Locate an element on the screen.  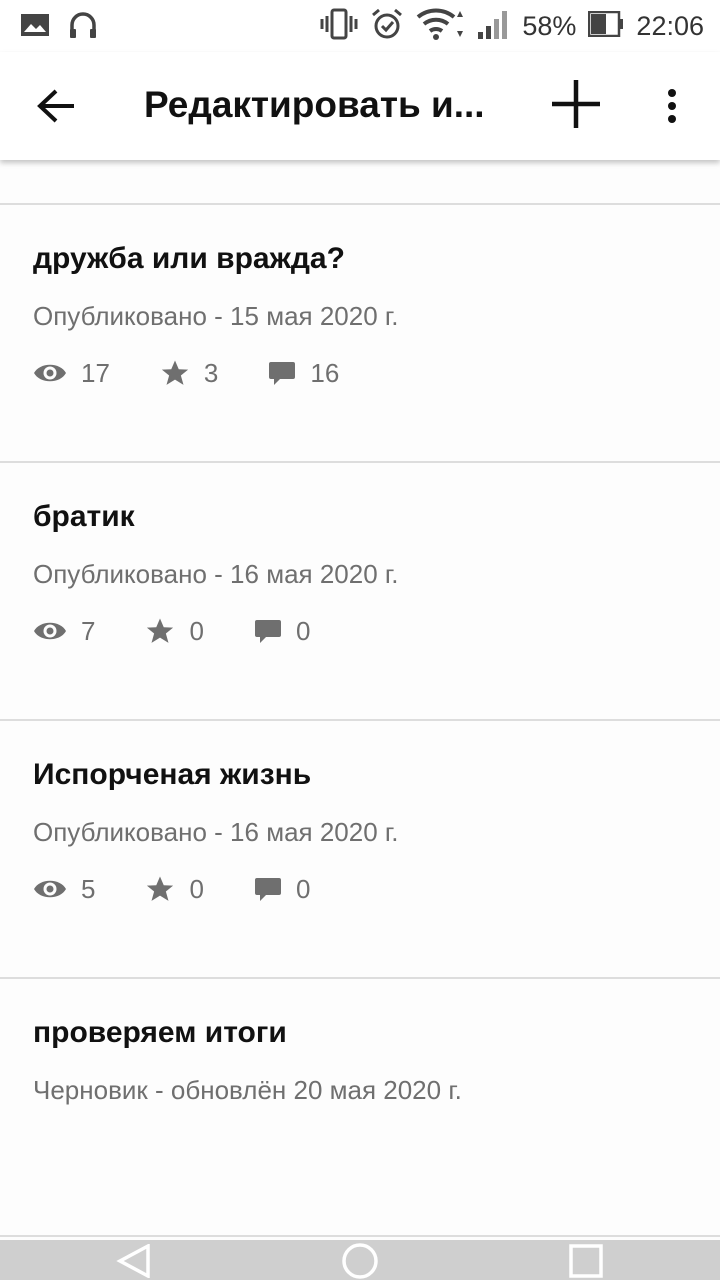
views-stat: 17 is located at coordinates (71, 373).